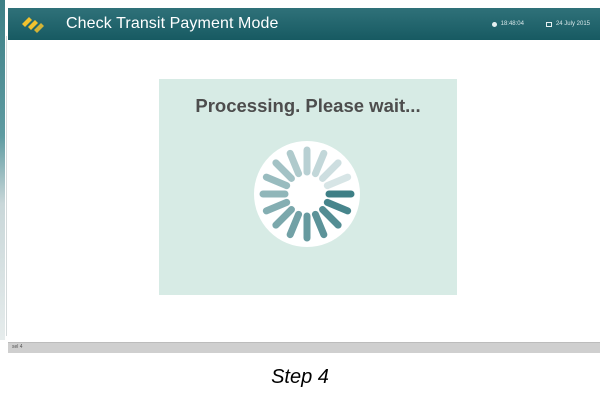 The width and height of the screenshot is (600, 394). I want to click on calendar-icon, so click(548, 24).